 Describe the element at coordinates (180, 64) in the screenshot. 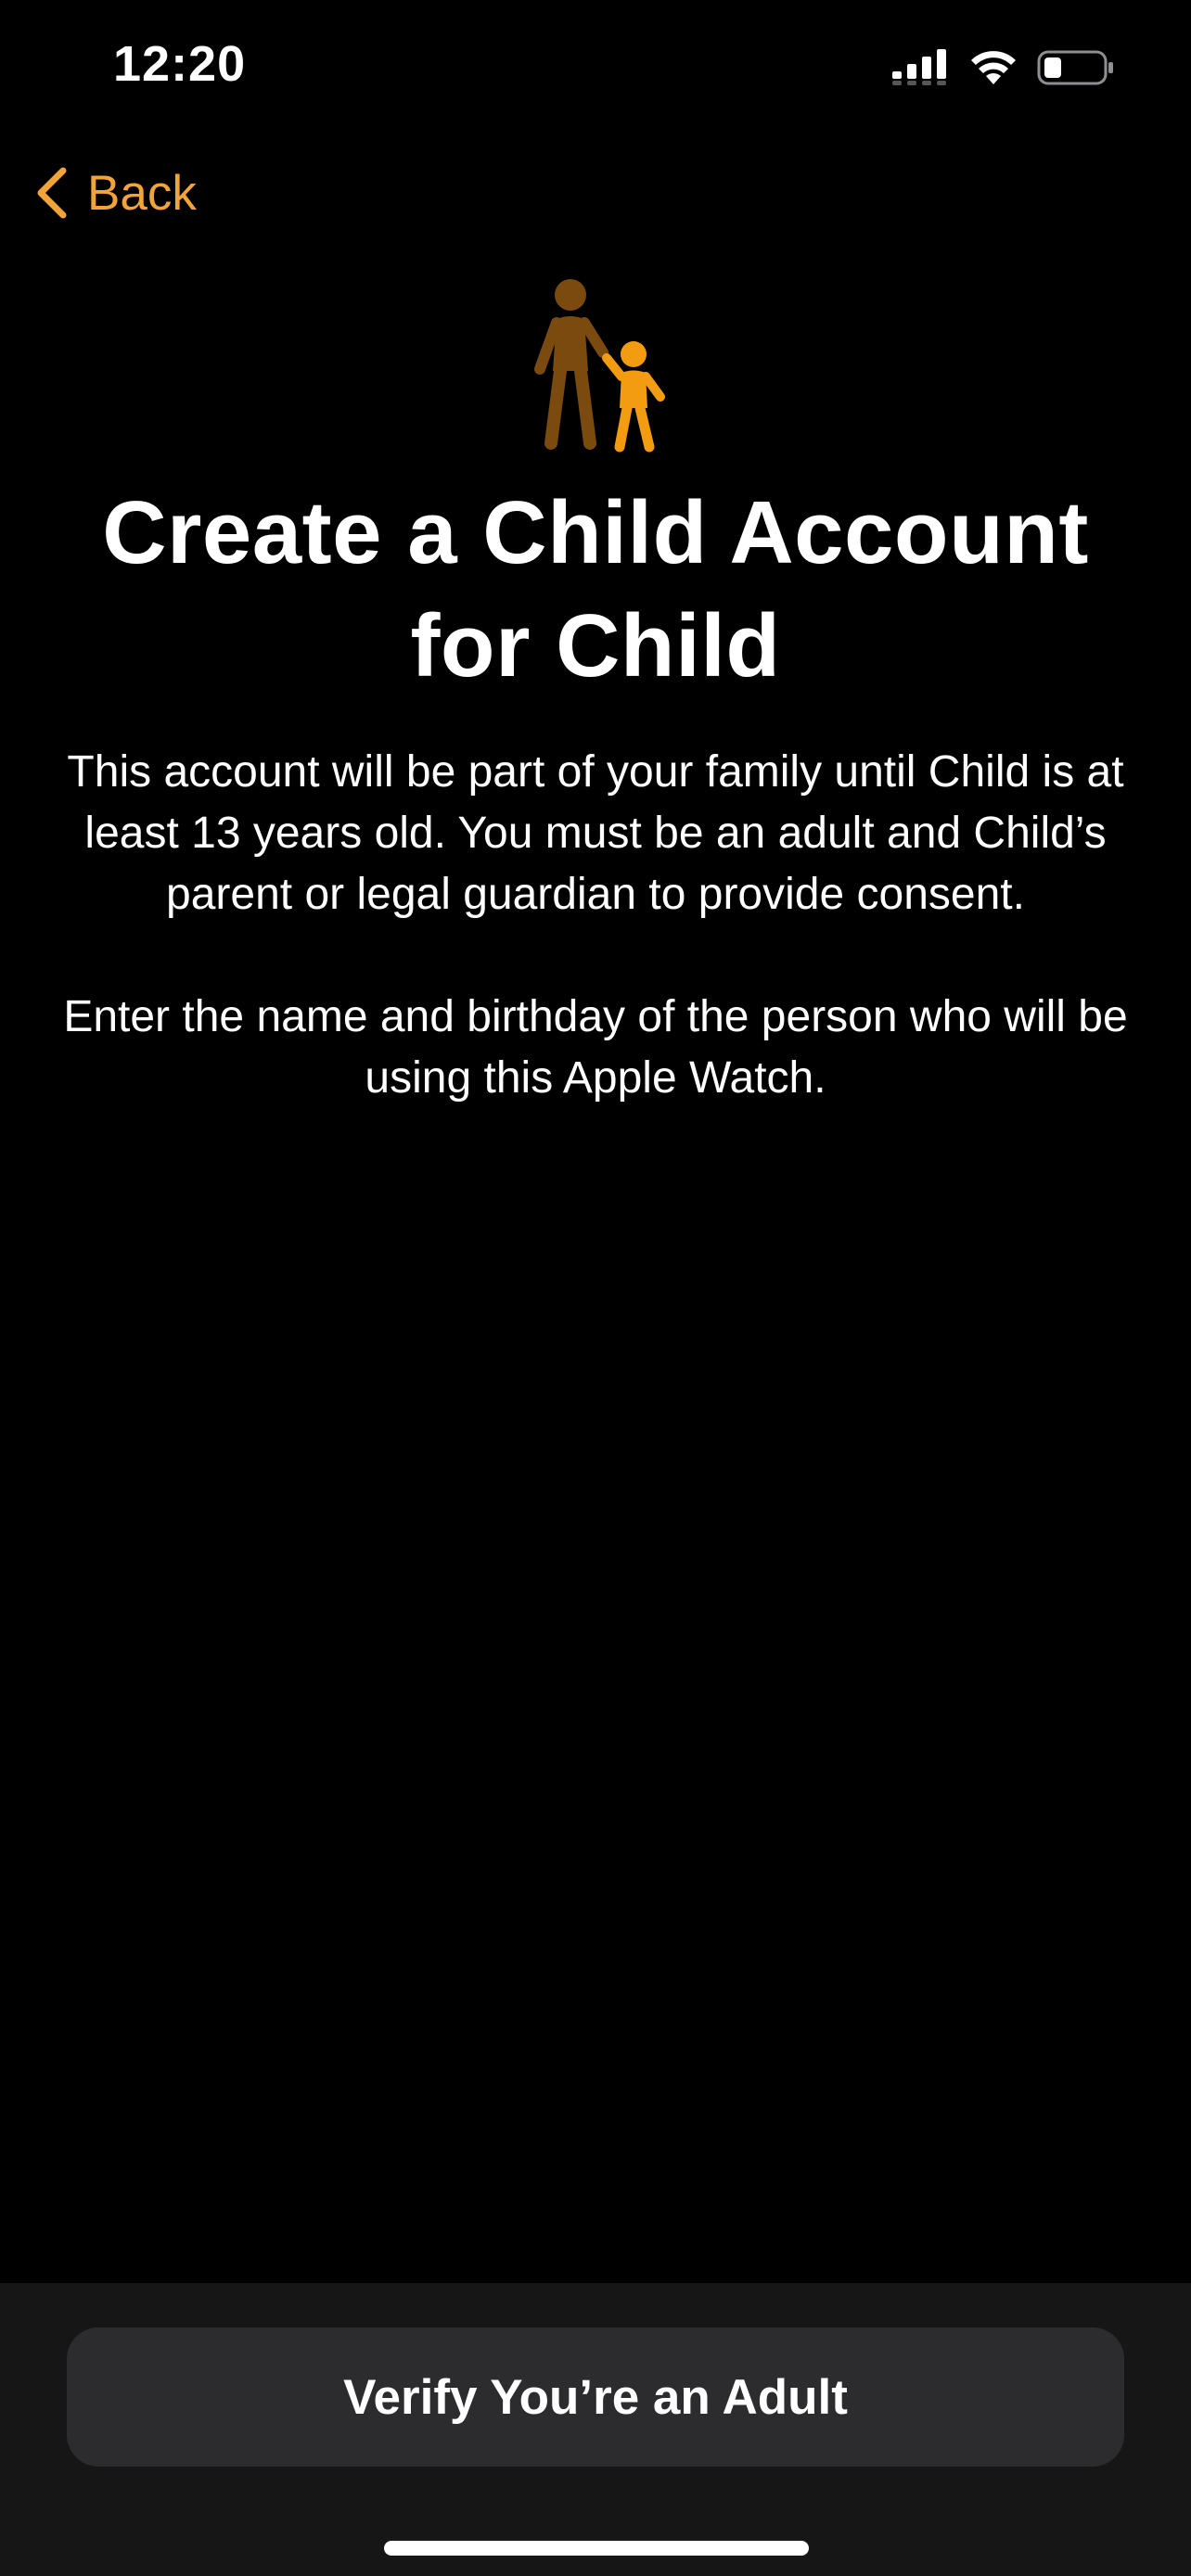

I see `status-time: 12:20` at that location.